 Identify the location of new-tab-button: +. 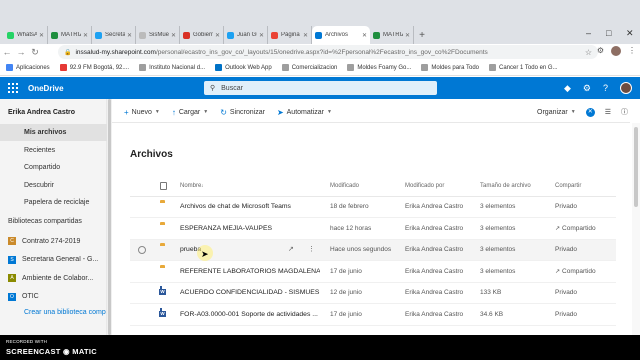
(422, 35).